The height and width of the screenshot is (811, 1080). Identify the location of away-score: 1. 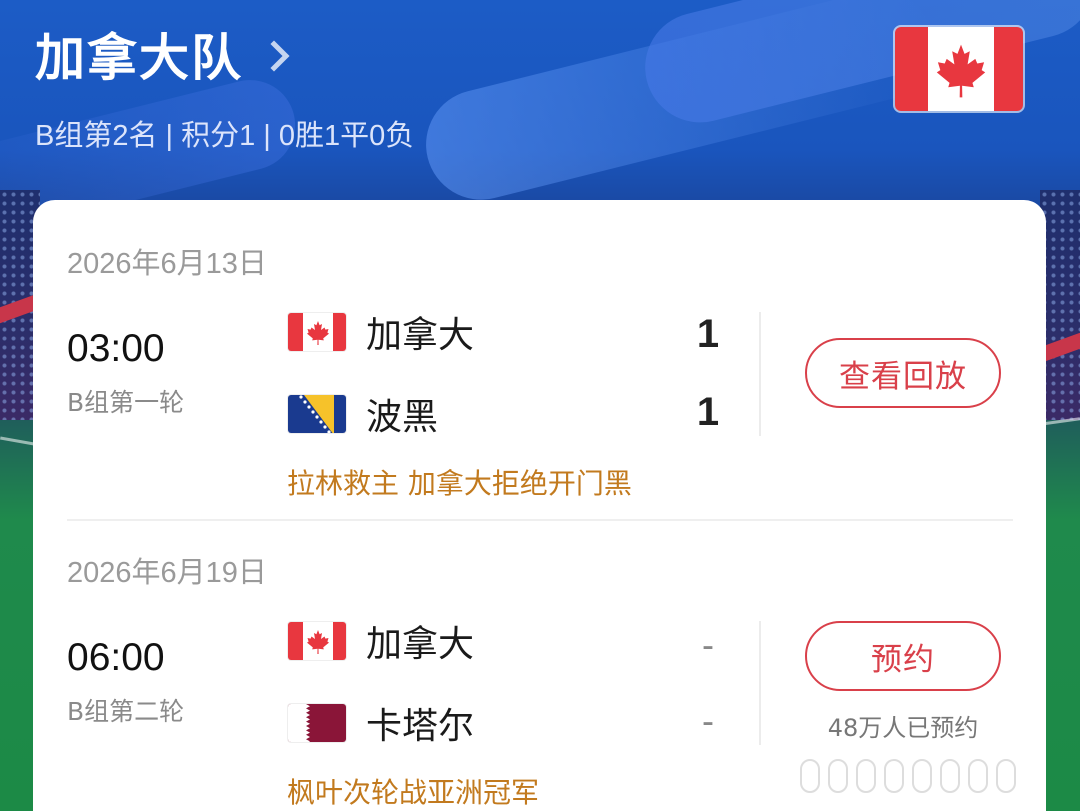
(708, 412).